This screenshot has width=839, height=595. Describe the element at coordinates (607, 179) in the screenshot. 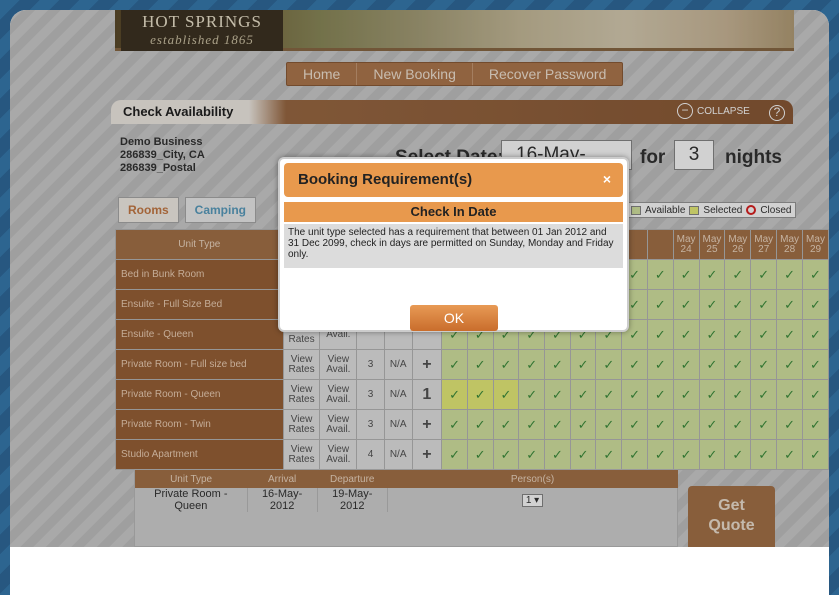

I see `close-icon: ×` at that location.